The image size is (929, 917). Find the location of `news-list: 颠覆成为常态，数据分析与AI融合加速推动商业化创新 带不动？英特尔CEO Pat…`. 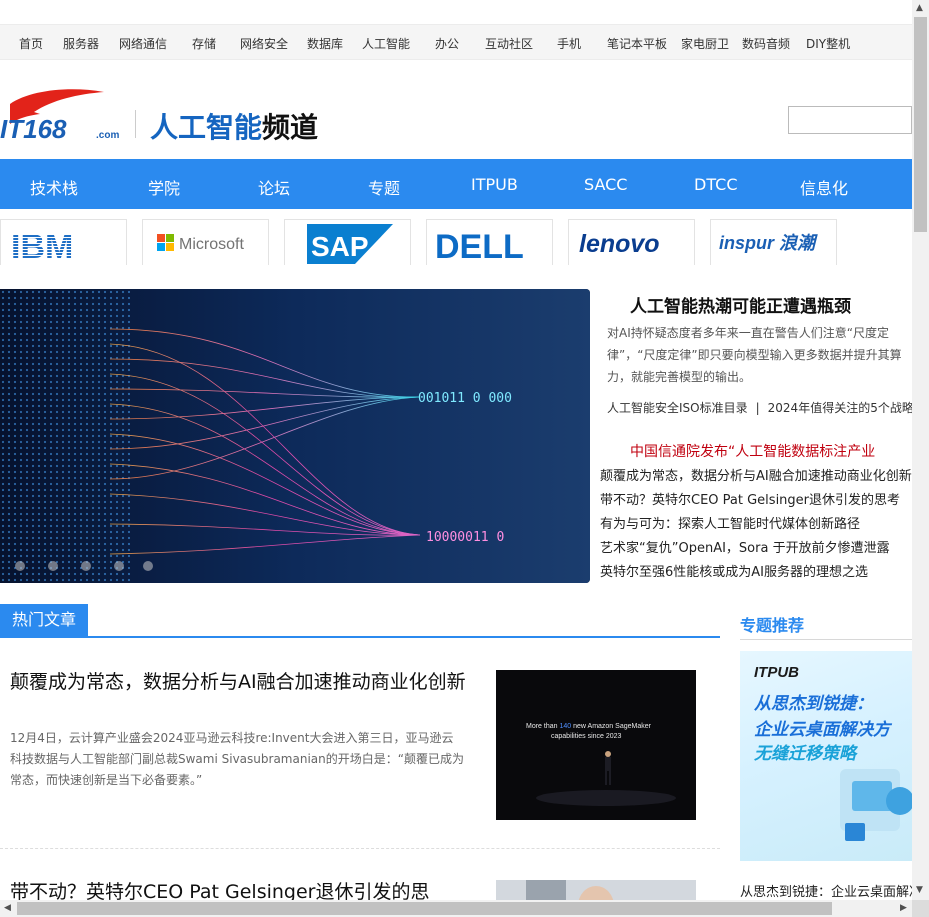

news-list: 颠覆成为常态，数据分析与AI融合加速推动商业化创新 带不动？英特尔CEO Pat… is located at coordinates (756, 525).